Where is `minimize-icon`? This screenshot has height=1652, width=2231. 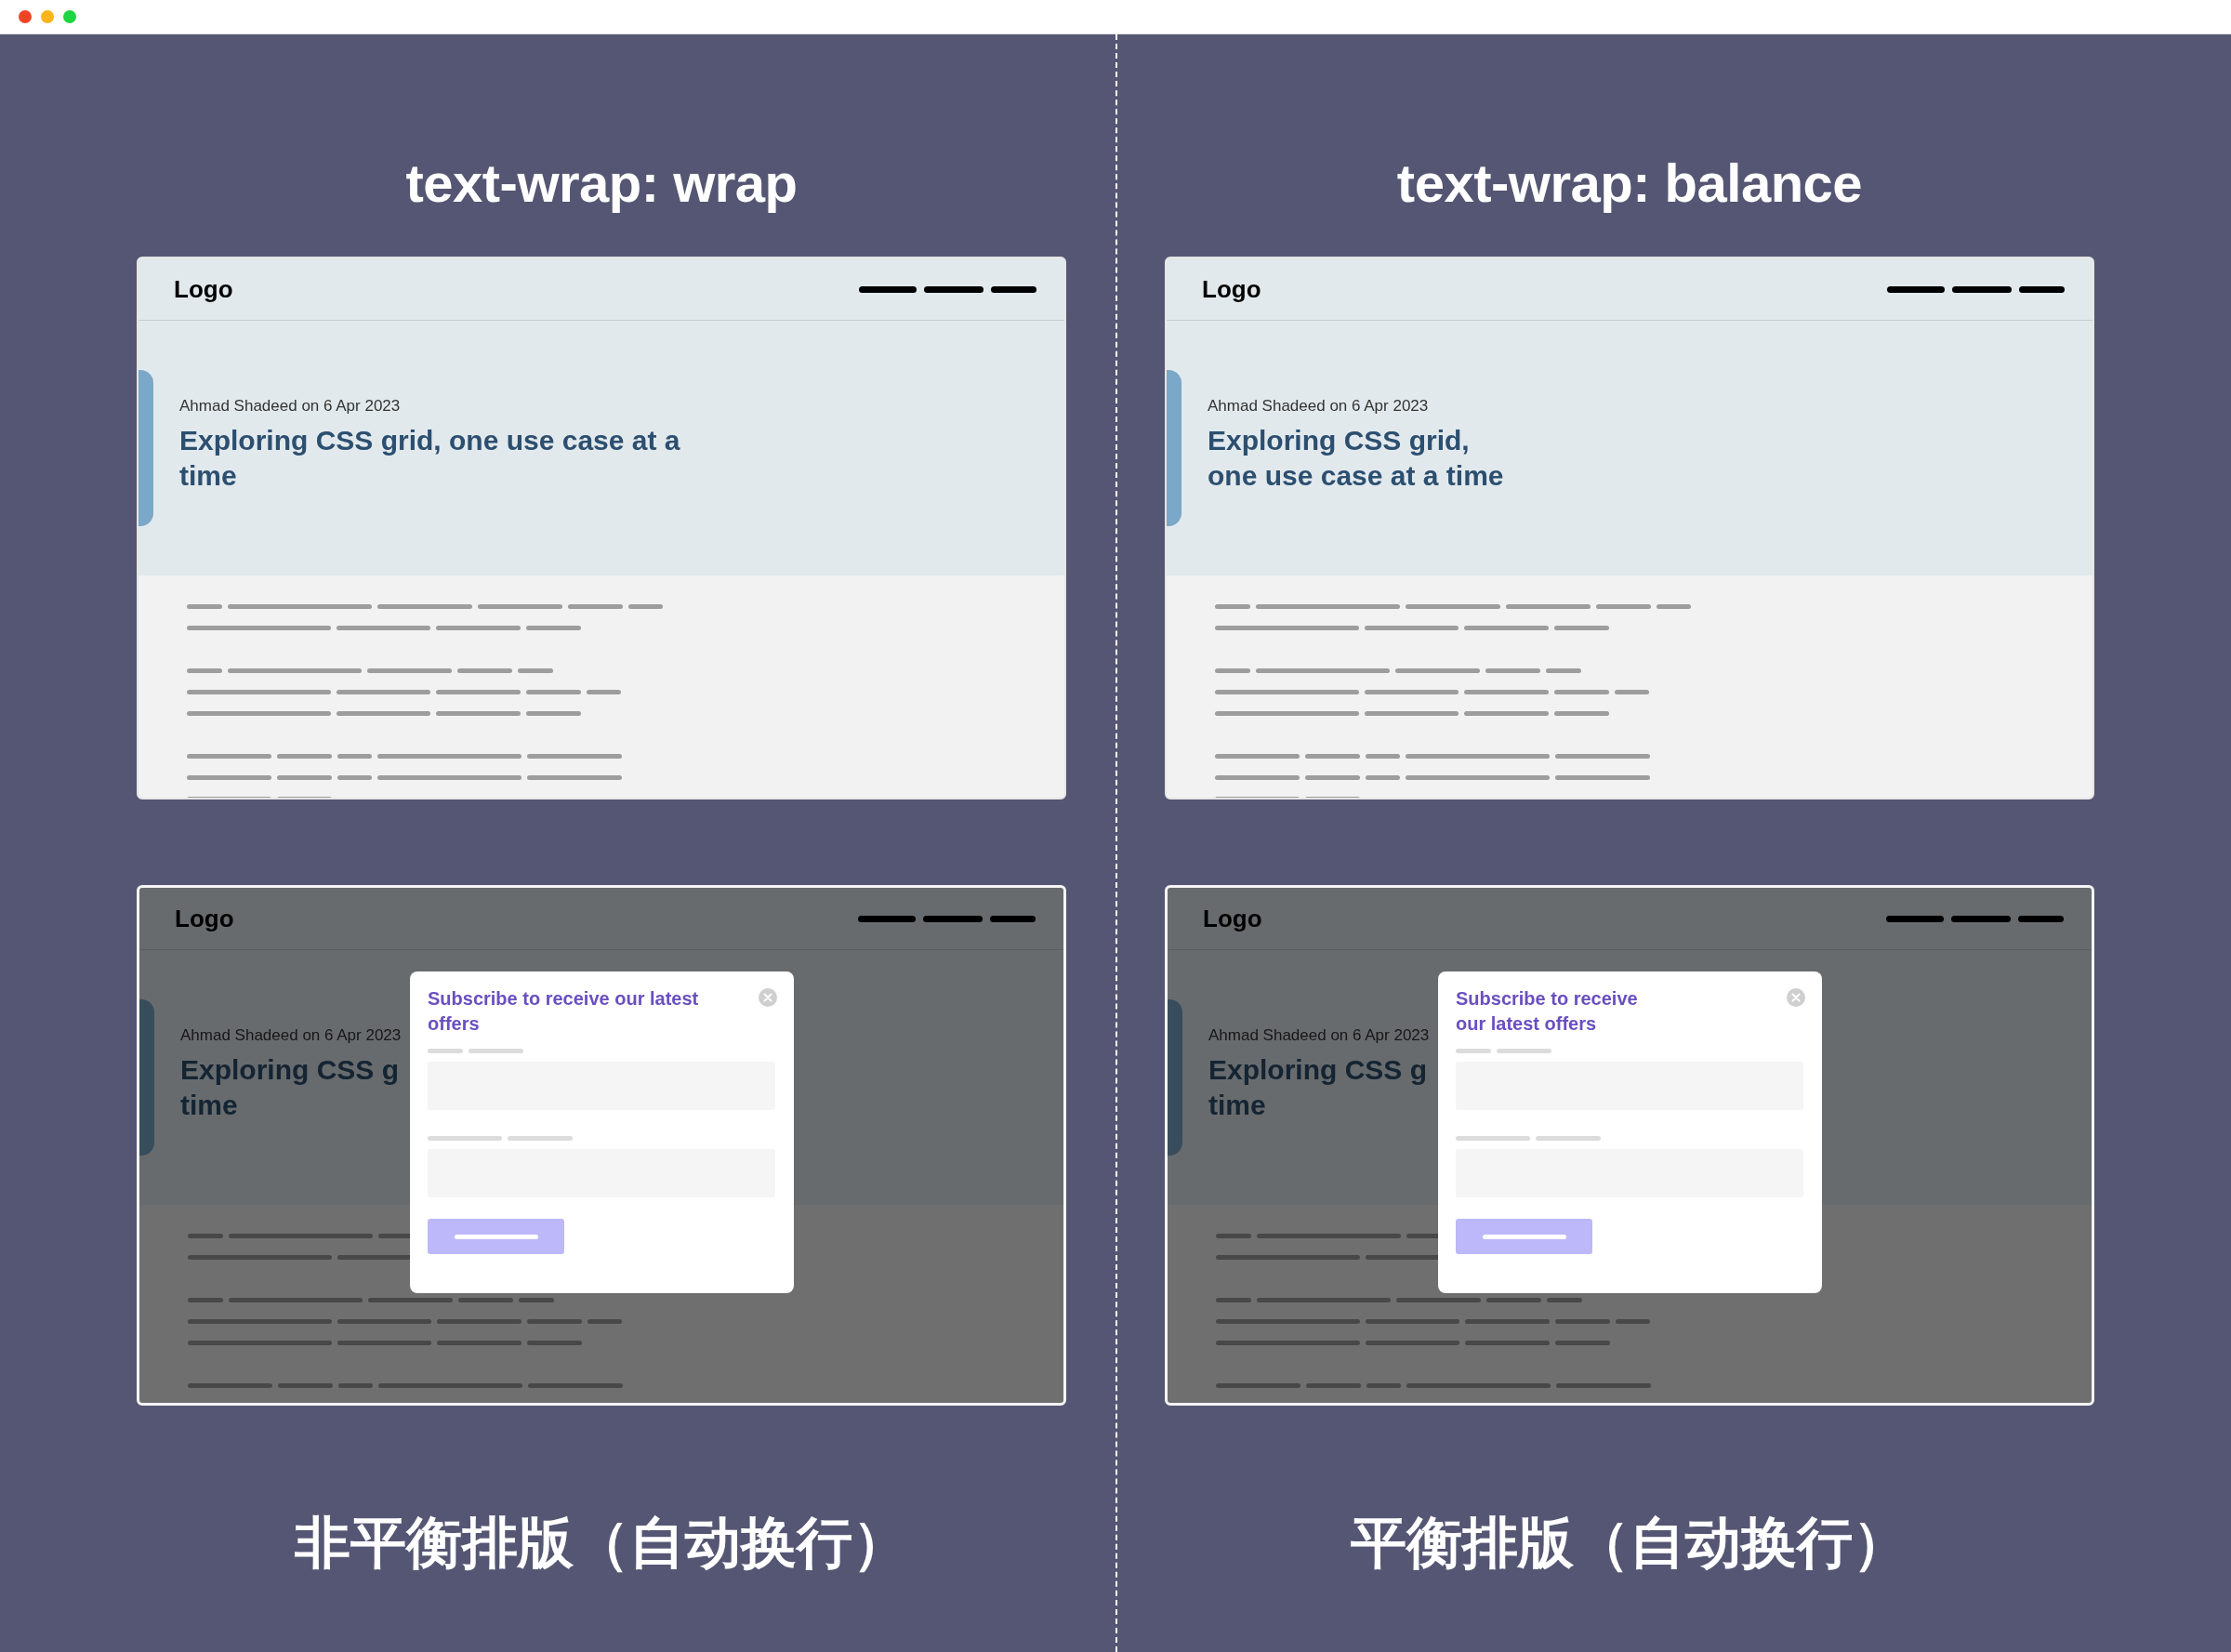
minimize-icon is located at coordinates (47, 16).